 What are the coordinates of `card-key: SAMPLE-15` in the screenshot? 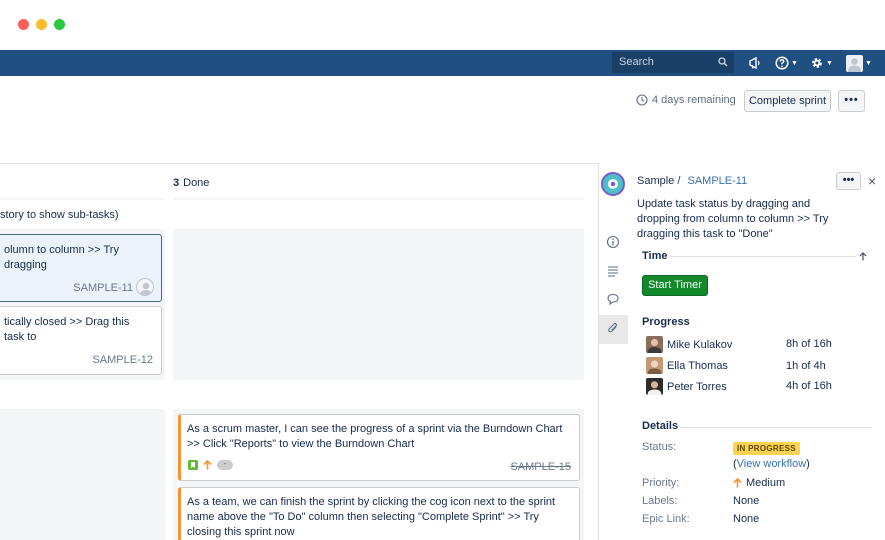 It's located at (540, 467).